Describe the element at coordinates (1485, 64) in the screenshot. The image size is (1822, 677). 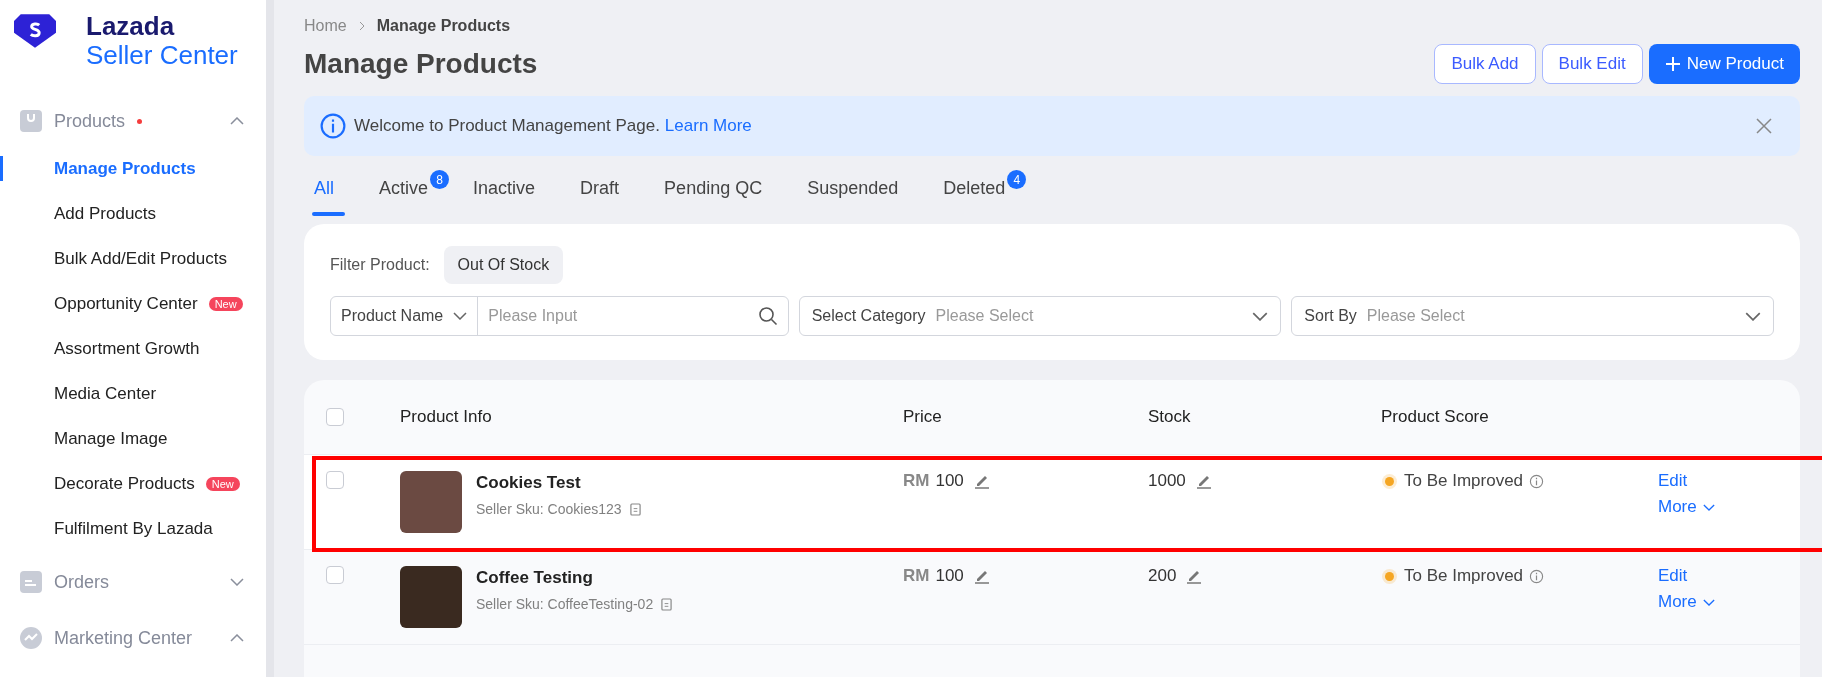
I see `bulk-action-button: Bulk Add` at that location.